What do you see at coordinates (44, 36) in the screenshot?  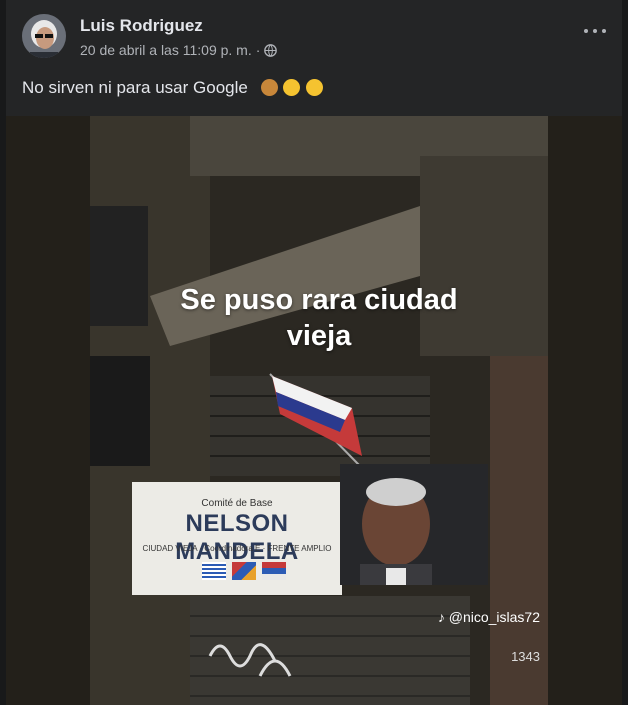 I see `avatar` at bounding box center [44, 36].